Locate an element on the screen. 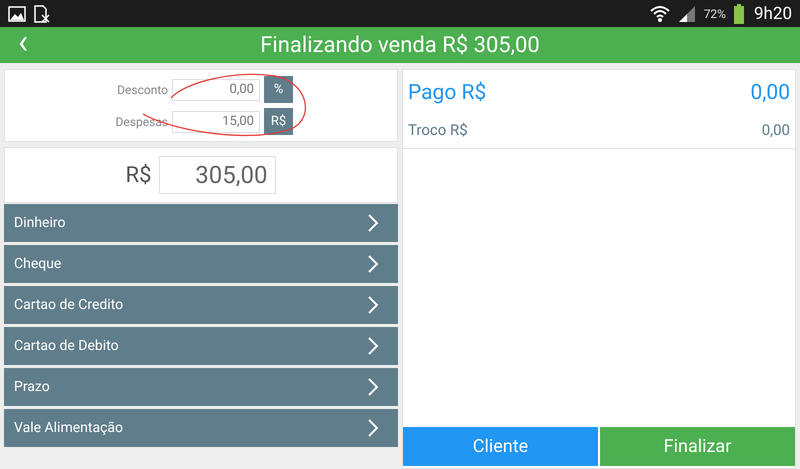 The height and width of the screenshot is (469, 800). payment-method-item: Cartao de Credito is located at coordinates (201, 305).